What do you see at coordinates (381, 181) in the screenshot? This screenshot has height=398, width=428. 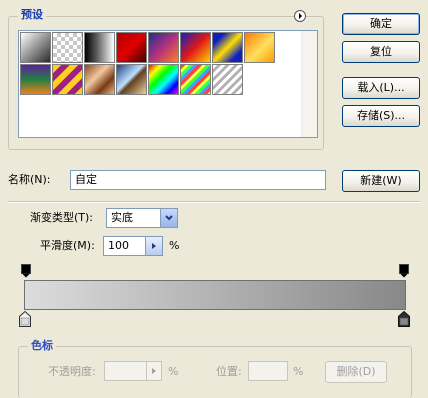 I see `new-button: 新建(W)` at bounding box center [381, 181].